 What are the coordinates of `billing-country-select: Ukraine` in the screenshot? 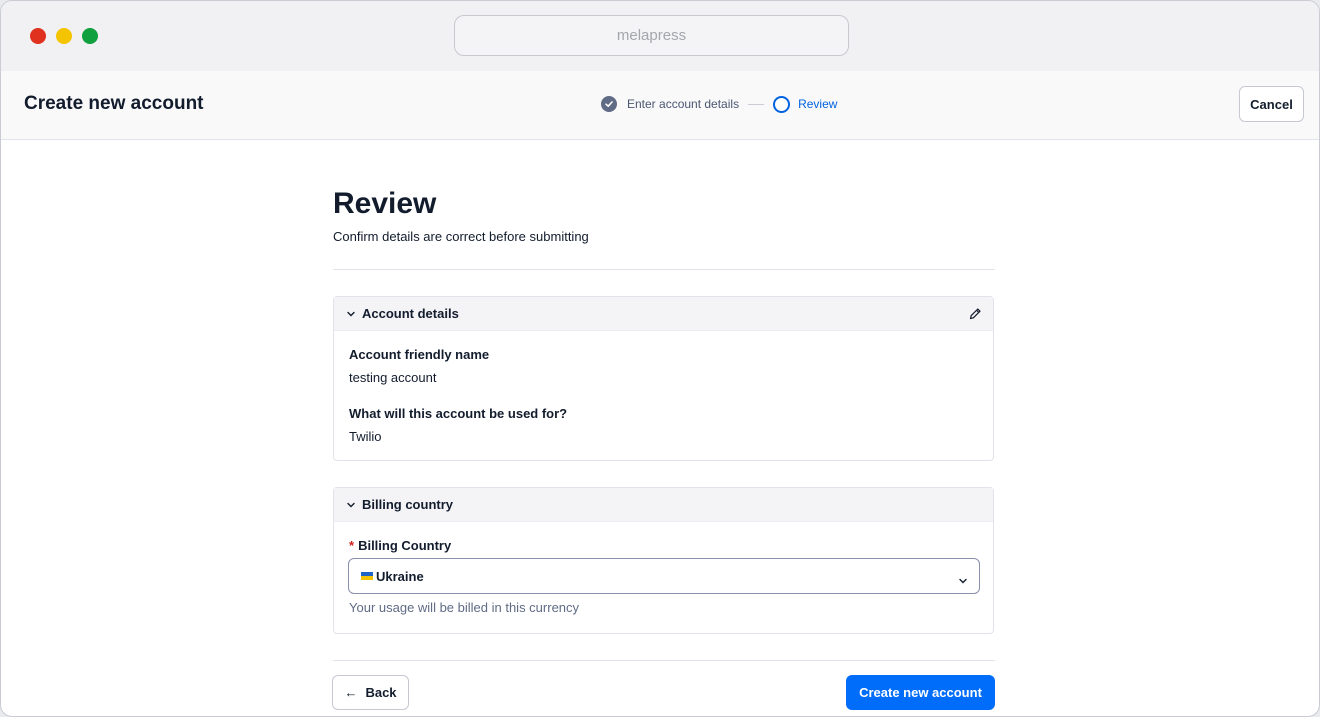 It's located at (664, 576).